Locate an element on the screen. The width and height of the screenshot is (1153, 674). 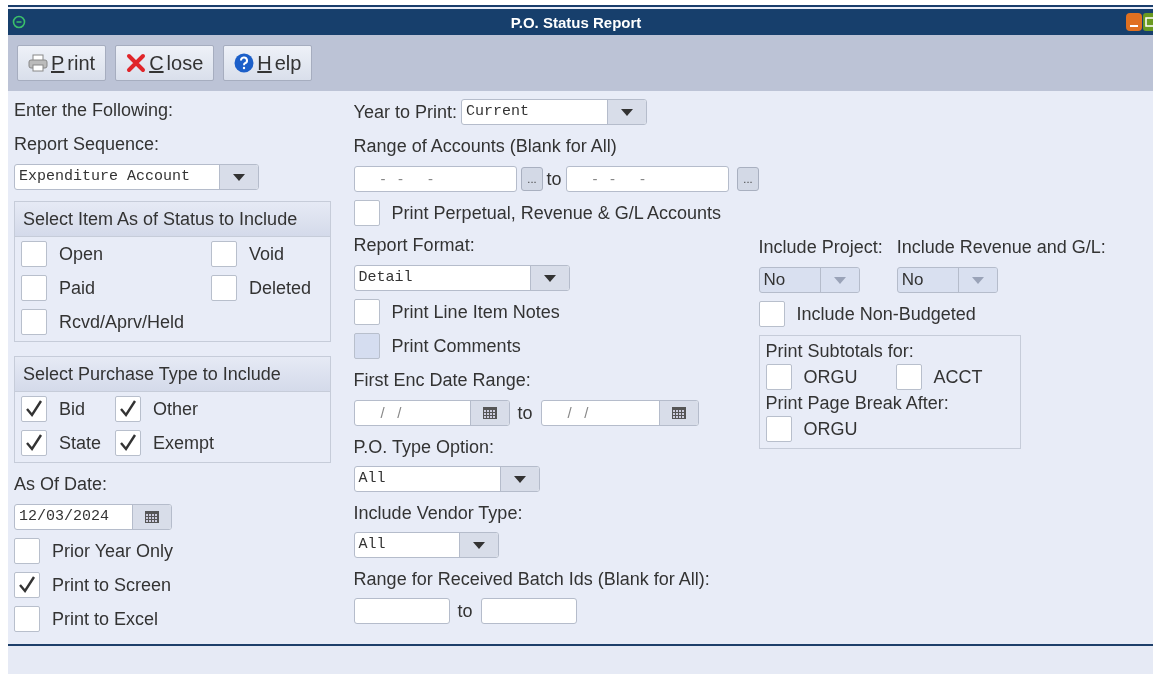
minimize-icon is located at coordinates (1134, 22).